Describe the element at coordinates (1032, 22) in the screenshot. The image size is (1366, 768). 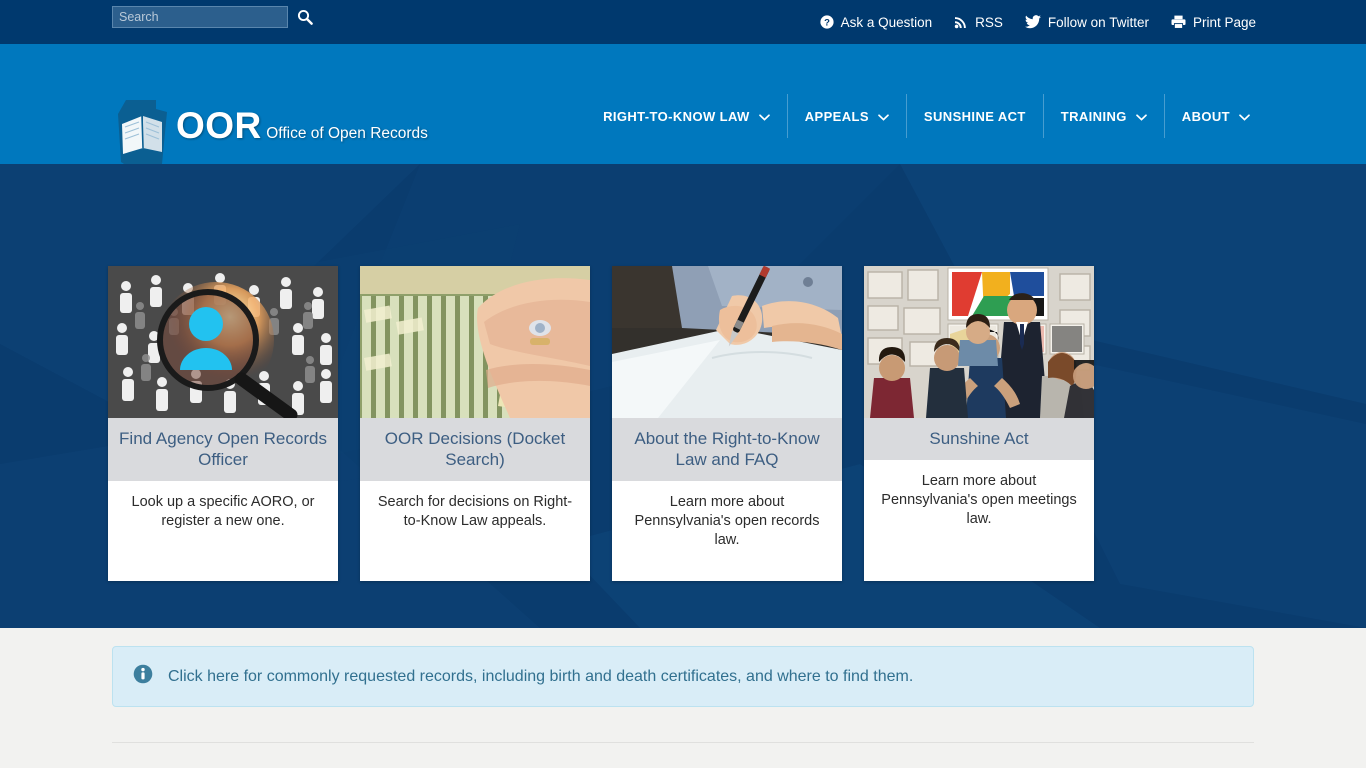
I see `twitter-icon` at that location.